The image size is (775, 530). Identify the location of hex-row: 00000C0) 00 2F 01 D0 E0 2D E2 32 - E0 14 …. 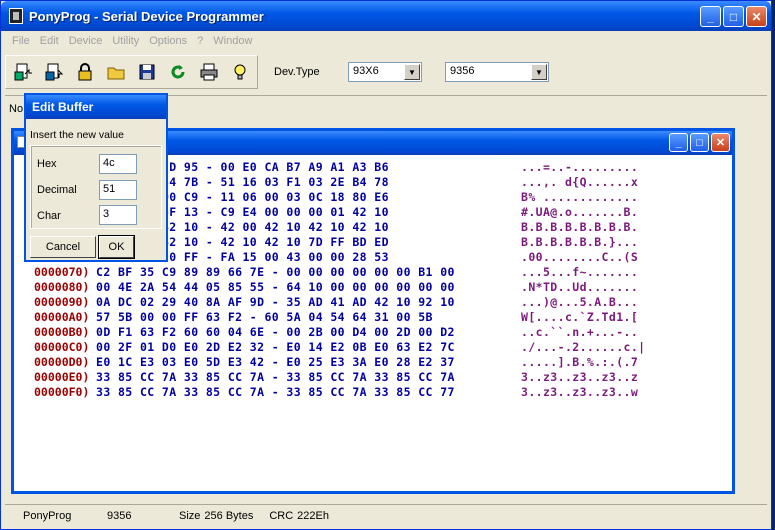
(373, 347).